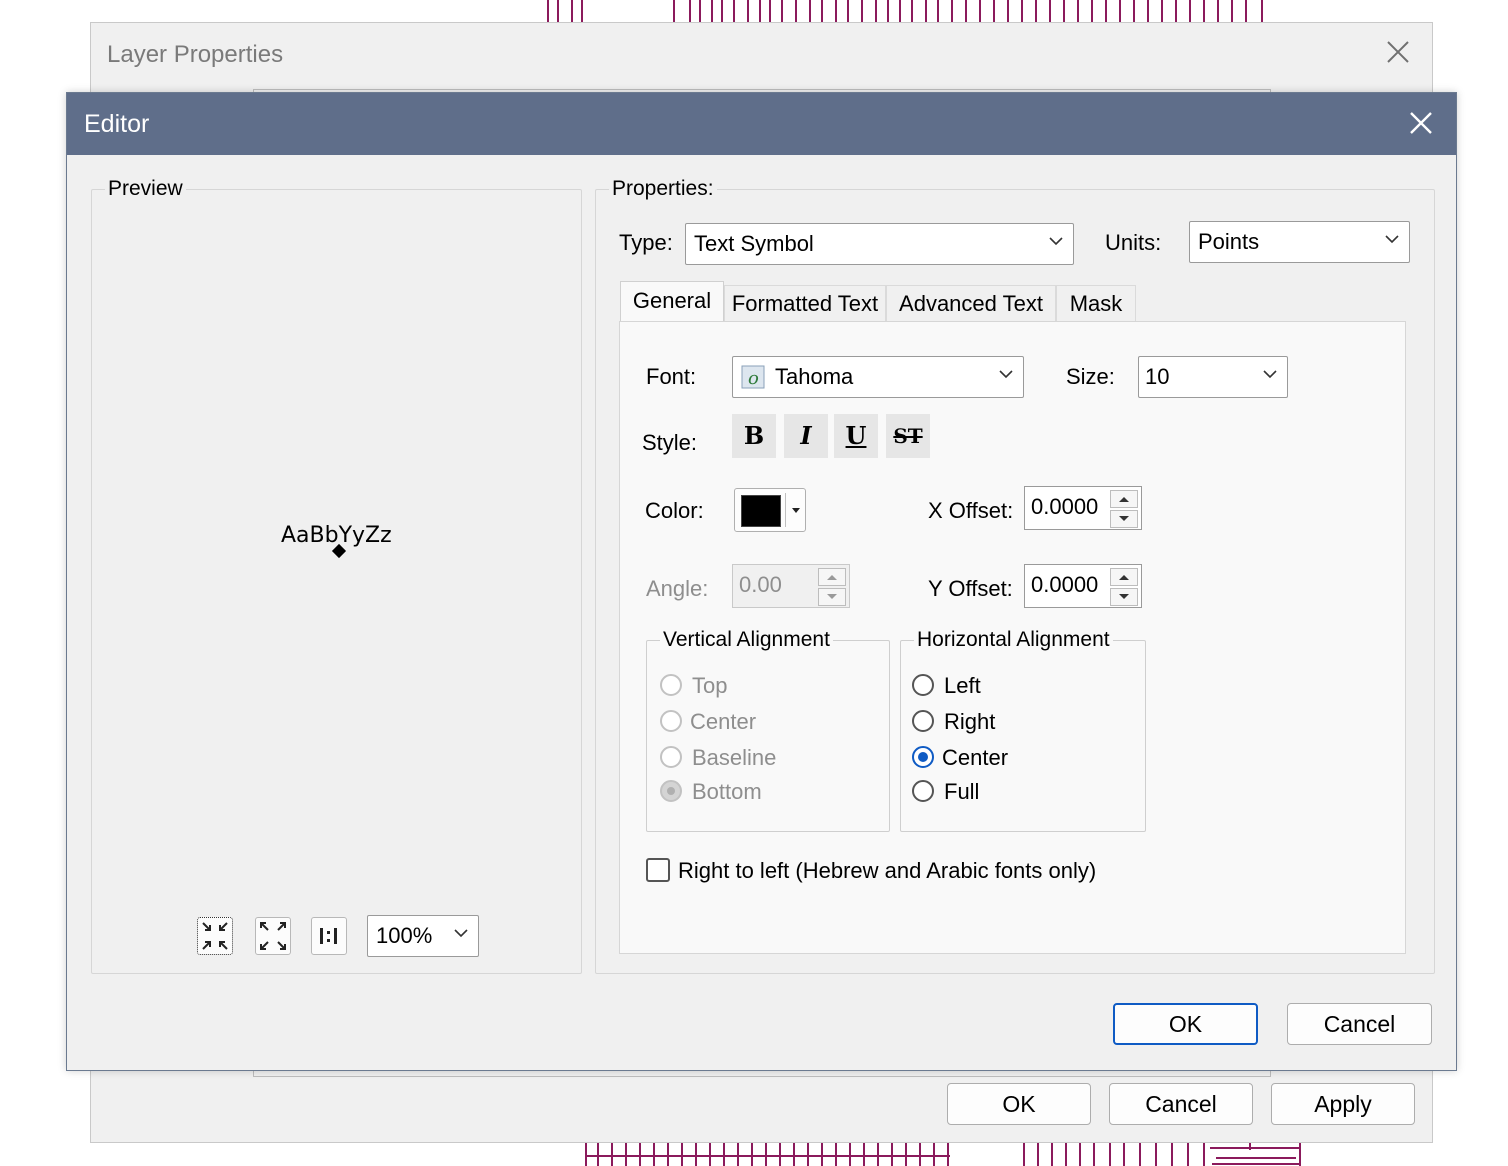 Image resolution: width=1508 pixels, height=1166 pixels. I want to click on zoom-fit-icon, so click(215, 936).